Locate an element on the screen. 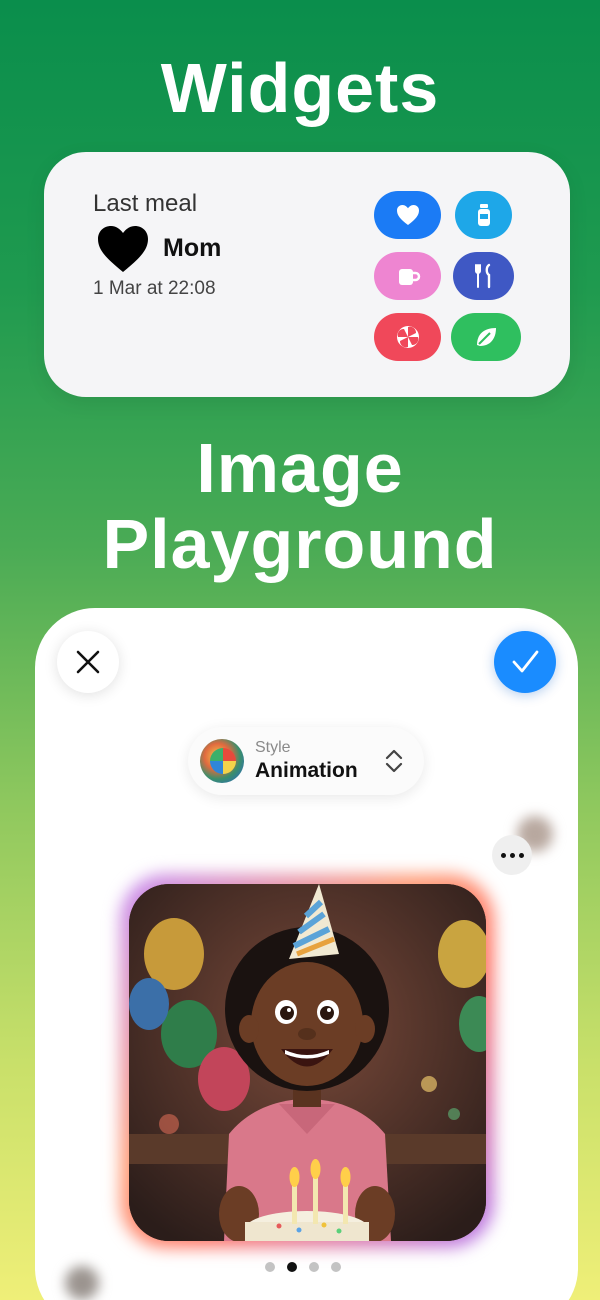 Image resolution: width=600 pixels, height=1300 pixels. beach-ball-icon is located at coordinates (223, 761).